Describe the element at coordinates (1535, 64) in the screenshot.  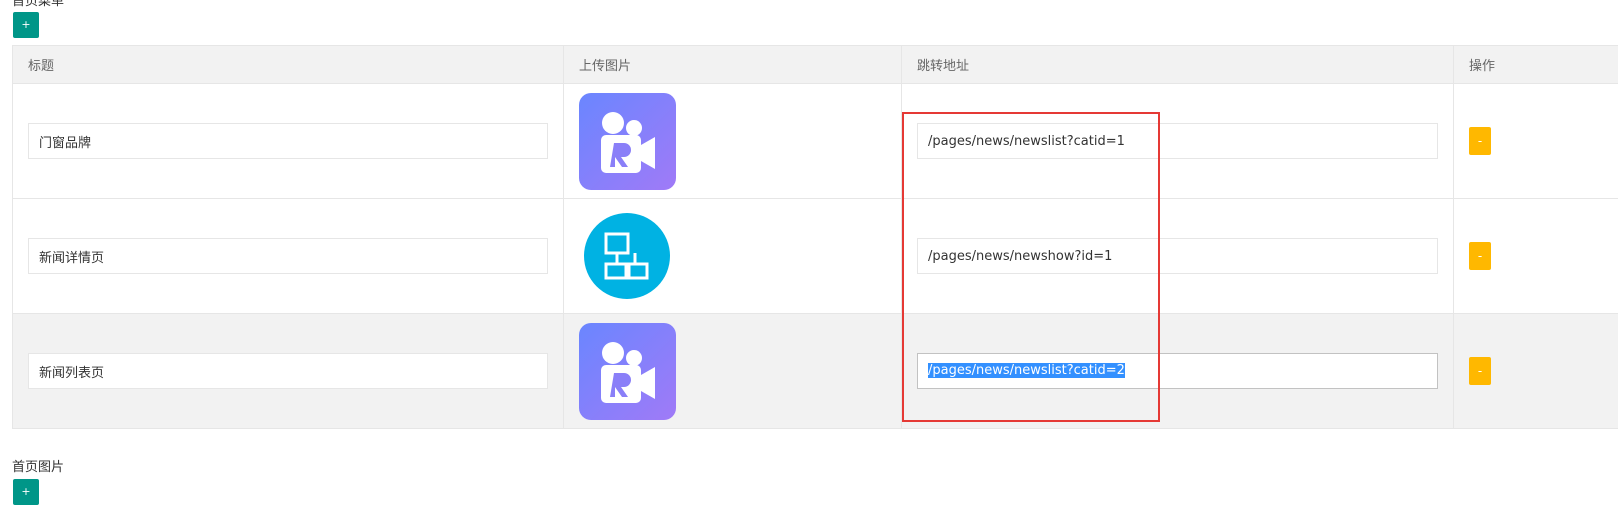
I see `header-actions: 操作` at that location.